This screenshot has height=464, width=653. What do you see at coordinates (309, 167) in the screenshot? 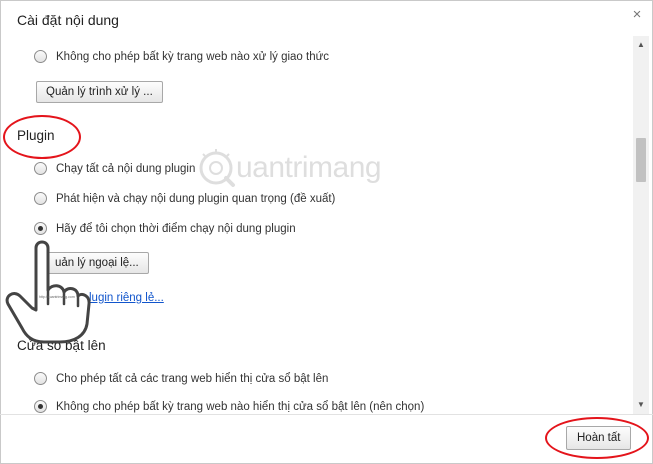
I see `watermark-text: uantrimang` at bounding box center [309, 167].